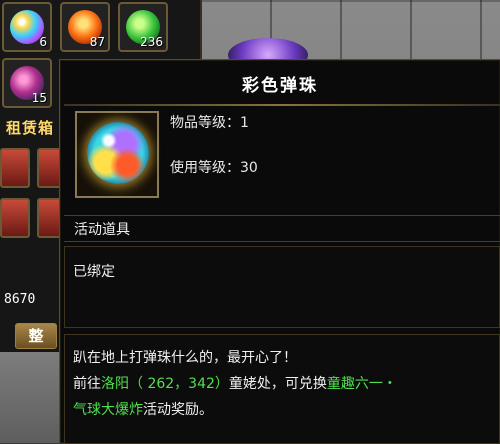 The width and height of the screenshot is (500, 444). What do you see at coordinates (249, 168) in the screenshot?
I see `use-level-value: 30` at bounding box center [249, 168].